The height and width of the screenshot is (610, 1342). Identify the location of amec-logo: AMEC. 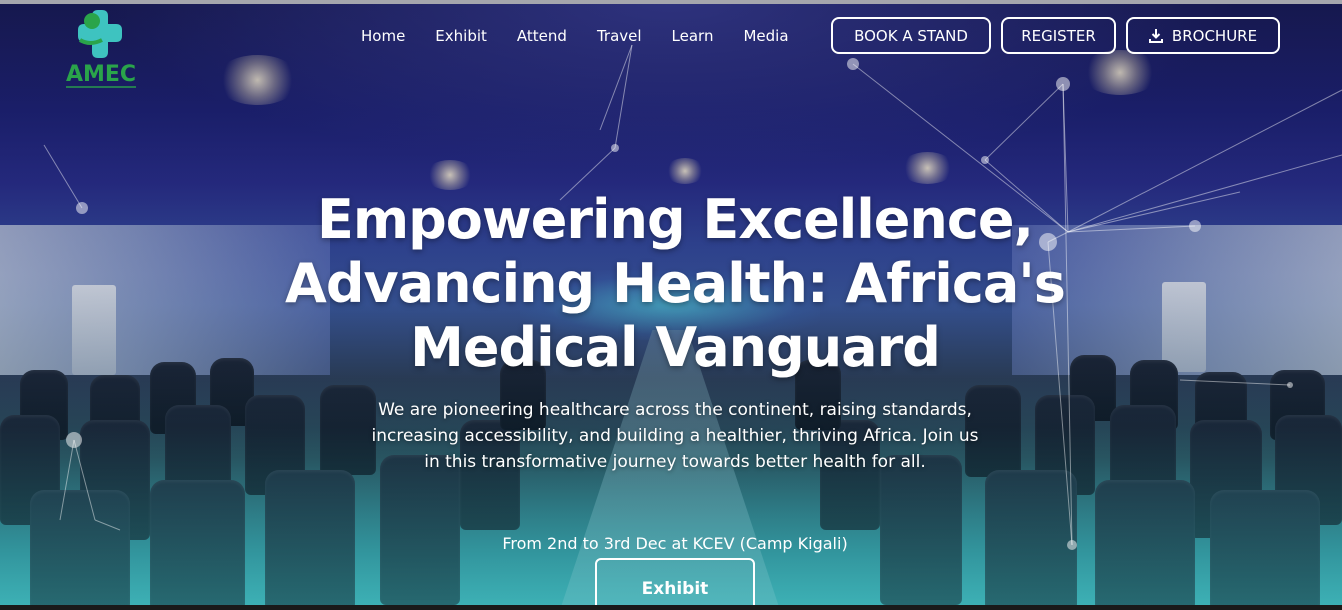
(101, 50).